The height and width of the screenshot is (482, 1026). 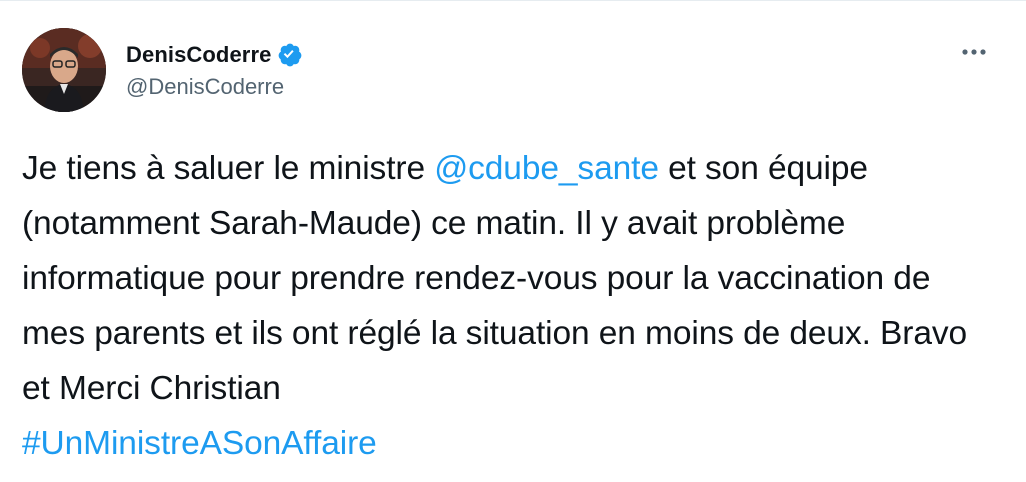 What do you see at coordinates (199, 443) in the screenshot?
I see `hashtag-link: #UnMinistreASonAffaire` at bounding box center [199, 443].